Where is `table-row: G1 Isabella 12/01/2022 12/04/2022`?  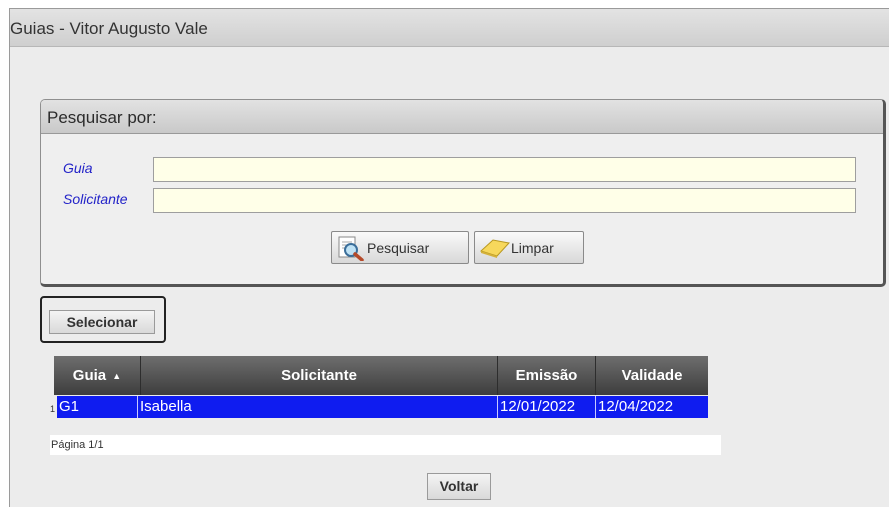
table-row: G1 Isabella 12/01/2022 12/04/2022 is located at coordinates (382, 407).